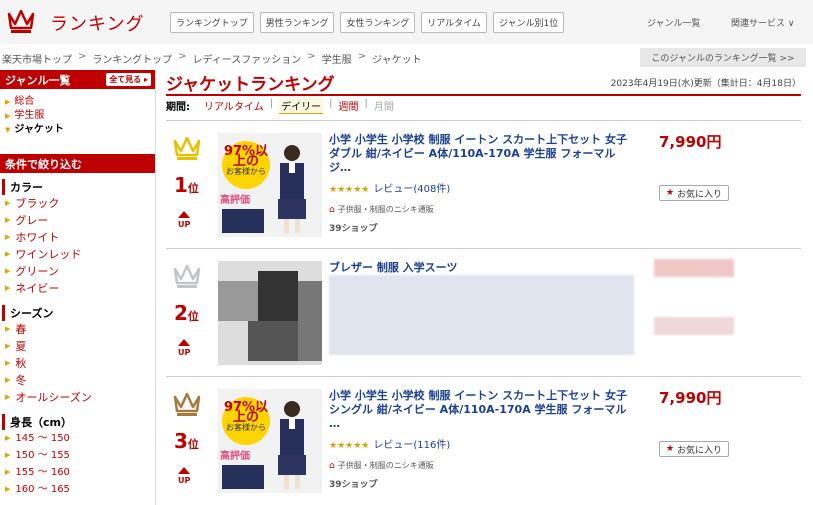 The height and width of the screenshot is (505, 813). I want to click on tab-genre-first: ジャンル別1位, so click(528, 22).